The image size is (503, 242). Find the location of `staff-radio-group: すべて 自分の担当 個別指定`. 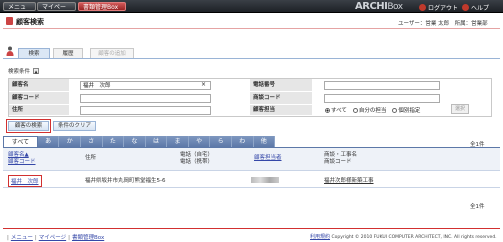

staff-radio-group: すべて 自分の担当 個別指定 is located at coordinates (372, 110).